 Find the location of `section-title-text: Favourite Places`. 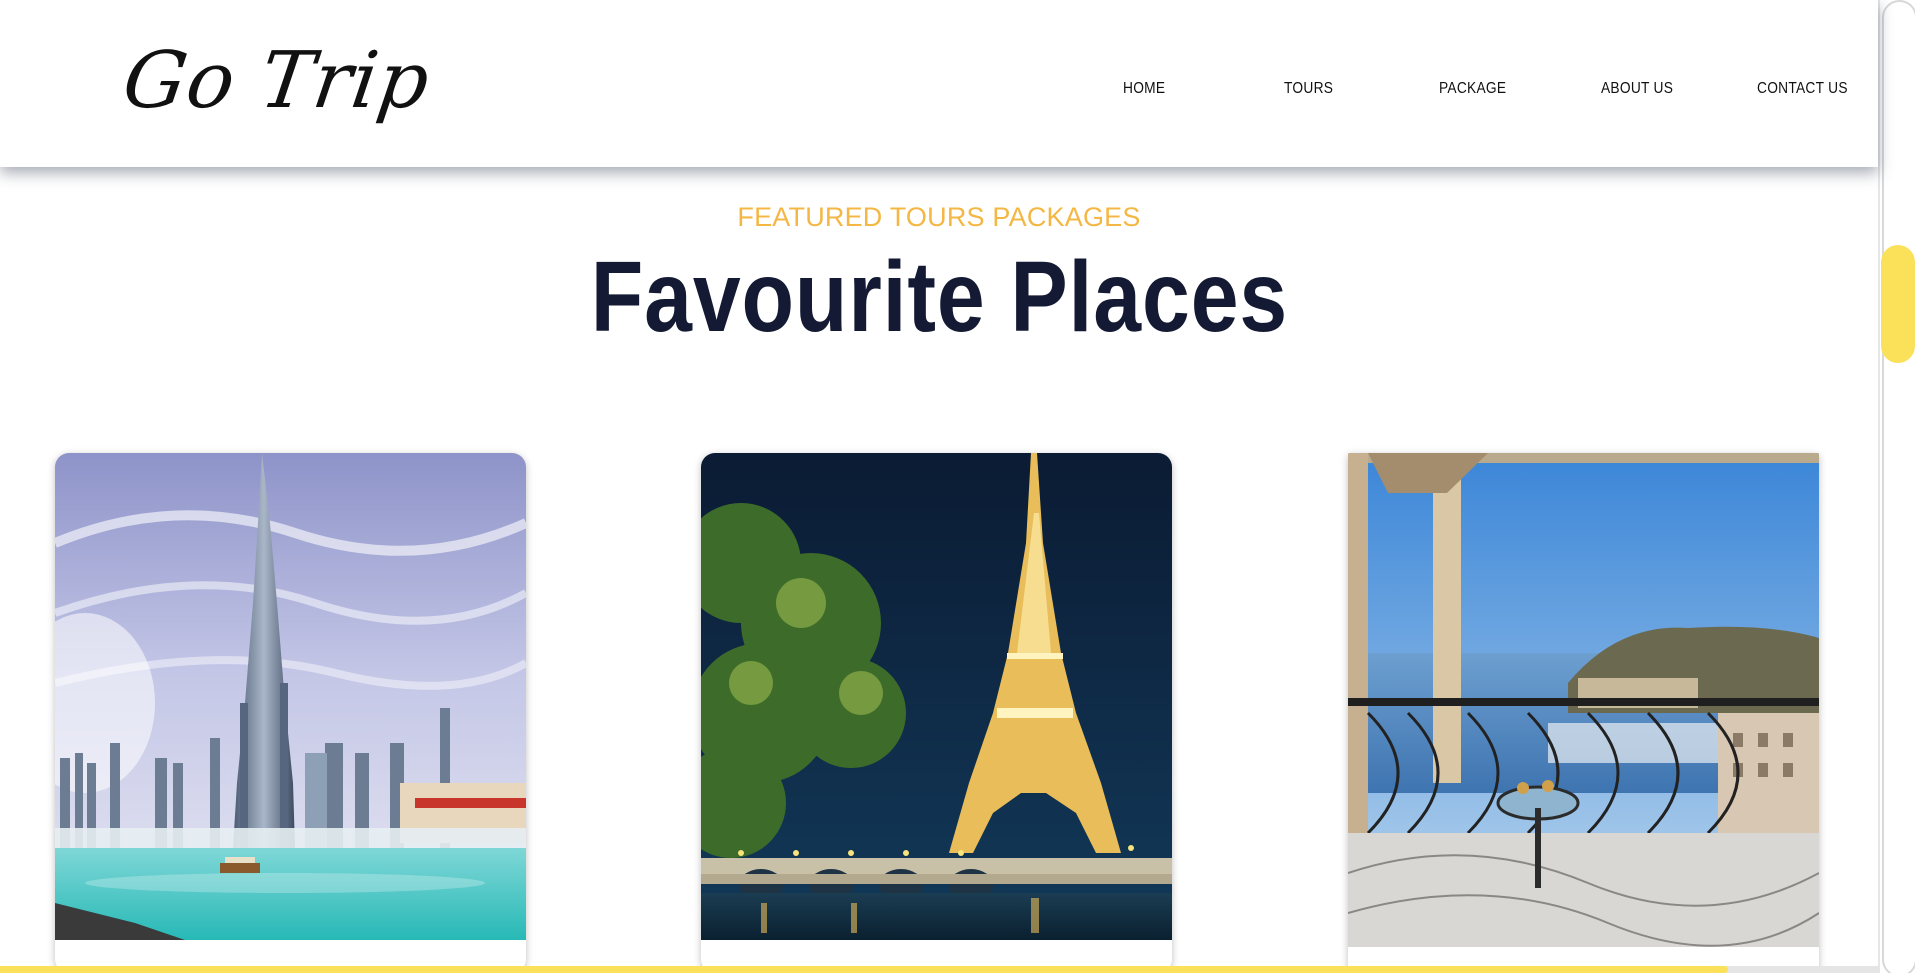

section-title-text: Favourite Places is located at coordinates (939, 297).